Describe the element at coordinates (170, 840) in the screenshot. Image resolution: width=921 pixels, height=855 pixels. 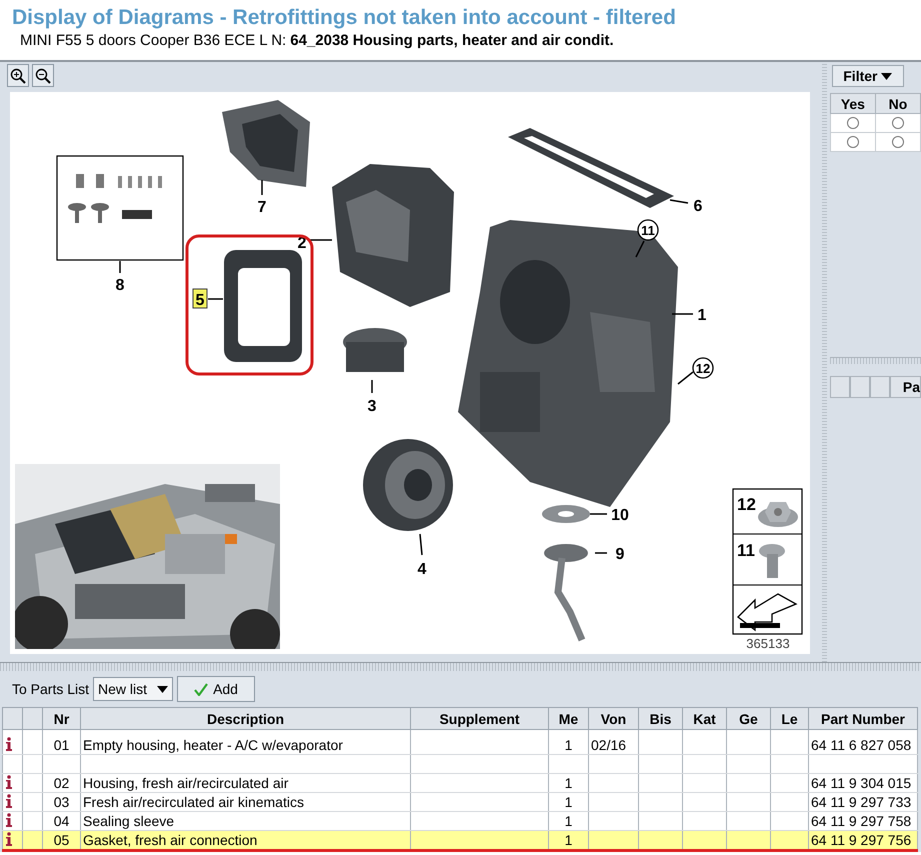
I see `table-cell: Gasket, fresh air connection` at that location.